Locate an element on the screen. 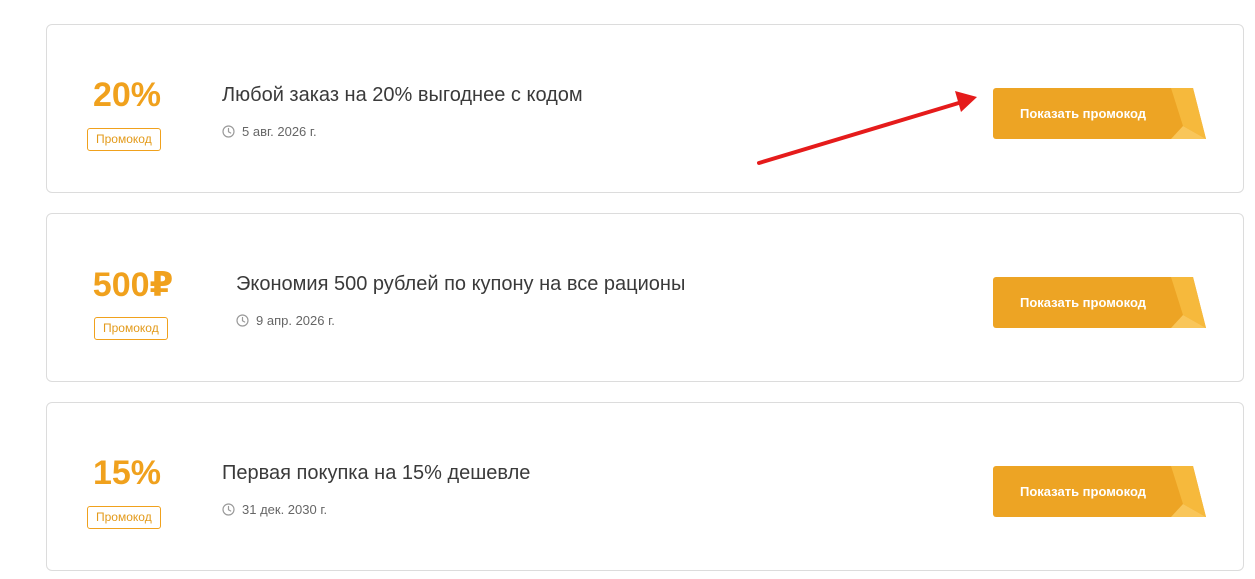 The width and height of the screenshot is (1255, 579). expiry-date-row: 5 авг. 2026 г. is located at coordinates (269, 131).